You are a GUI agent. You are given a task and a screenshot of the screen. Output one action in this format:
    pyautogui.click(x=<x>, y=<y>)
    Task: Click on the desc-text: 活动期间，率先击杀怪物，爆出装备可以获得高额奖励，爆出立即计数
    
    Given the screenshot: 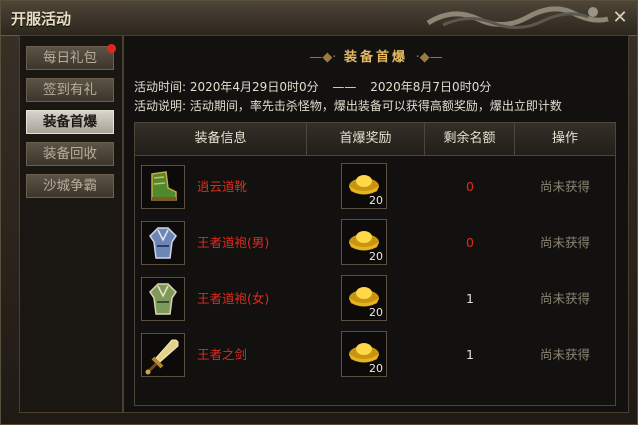 What is the action you would take?
    pyautogui.click(x=375, y=106)
    